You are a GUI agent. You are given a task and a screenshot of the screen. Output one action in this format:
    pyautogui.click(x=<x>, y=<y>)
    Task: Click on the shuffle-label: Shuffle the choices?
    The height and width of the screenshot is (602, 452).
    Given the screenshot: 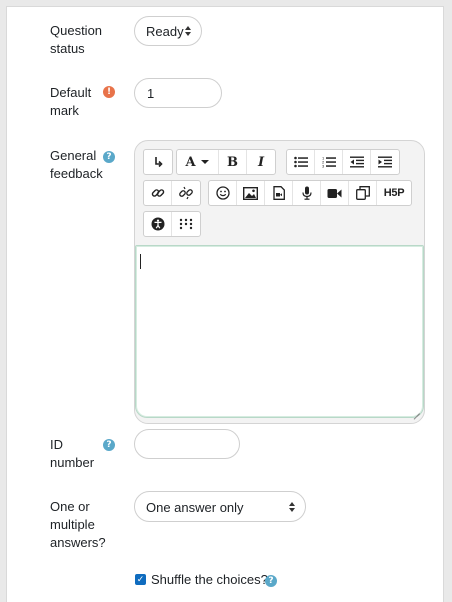 What is the action you would take?
    pyautogui.click(x=209, y=579)
    